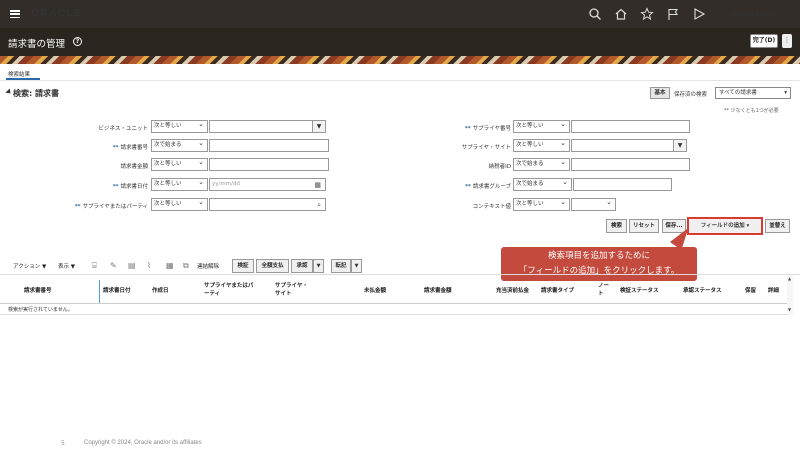  Describe the element at coordinates (699, 14) in the screenshot. I see `notifications-icon` at that location.